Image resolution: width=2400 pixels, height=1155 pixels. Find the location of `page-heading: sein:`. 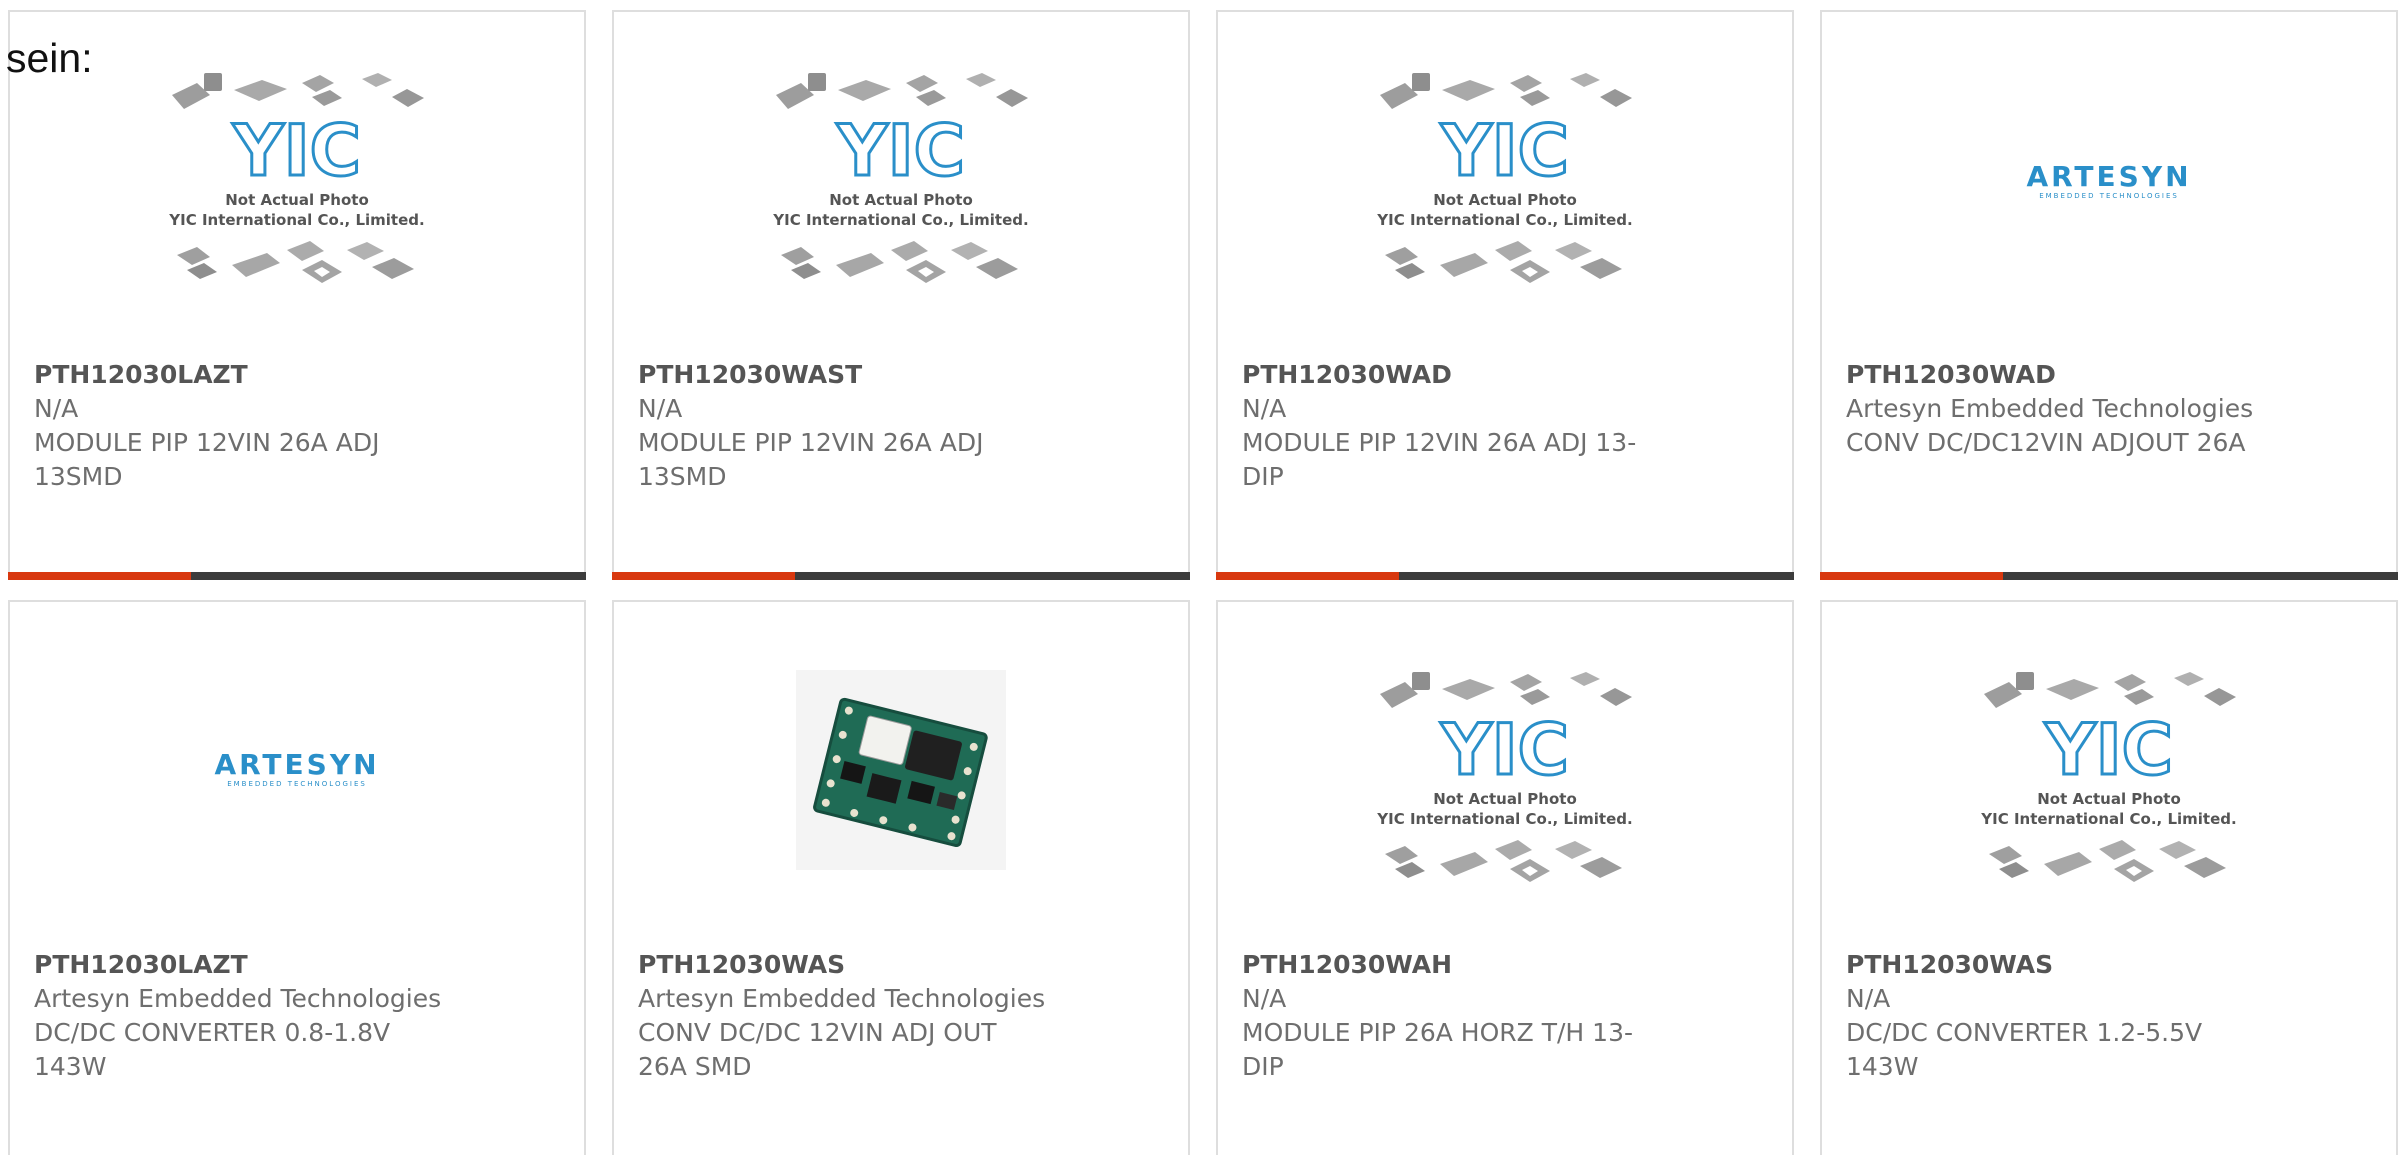

page-heading: sein: is located at coordinates (49, 58).